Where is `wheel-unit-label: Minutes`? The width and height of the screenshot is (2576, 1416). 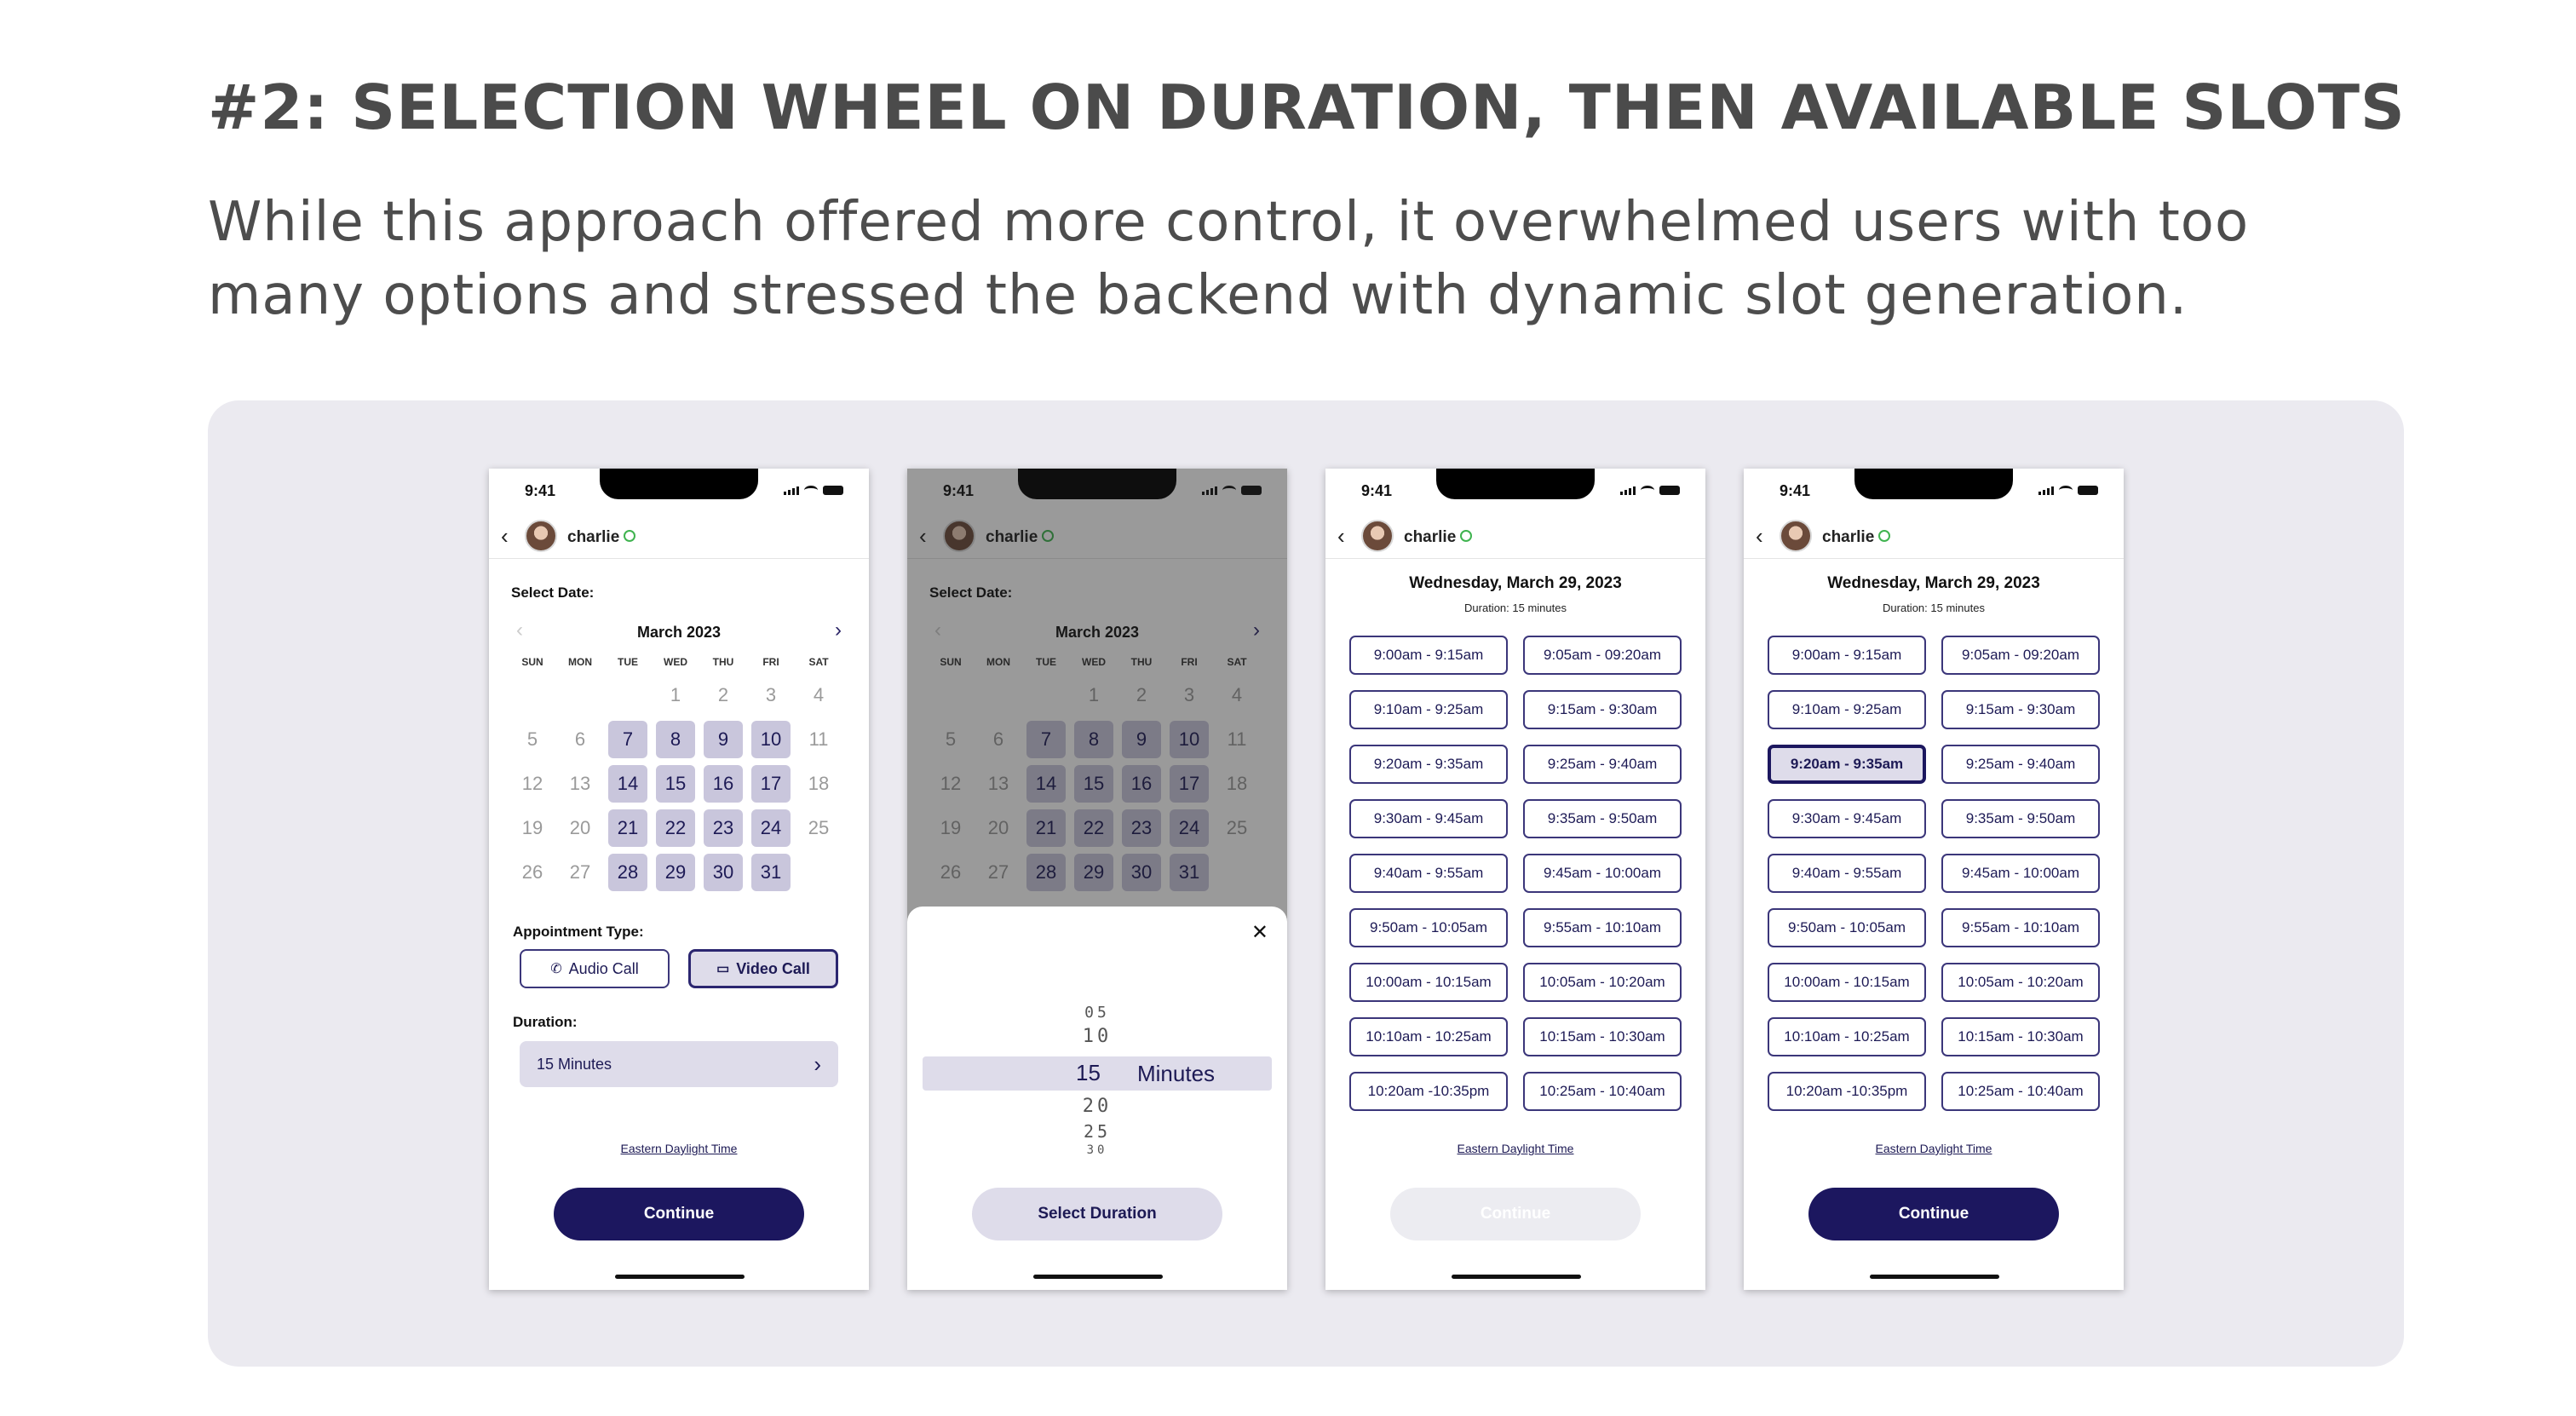 wheel-unit-label: Minutes is located at coordinates (1176, 1073).